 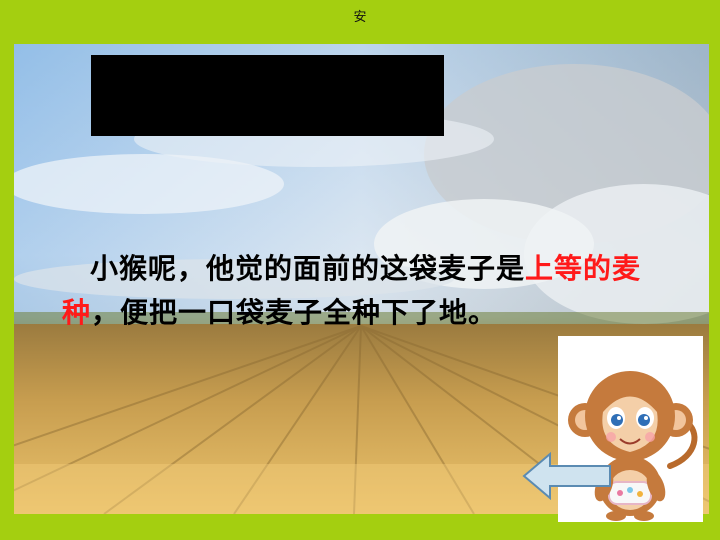 What do you see at coordinates (294, 312) in the screenshot?
I see `story-ending-text: ，便把一口袋麦子全种下了地。` at bounding box center [294, 312].